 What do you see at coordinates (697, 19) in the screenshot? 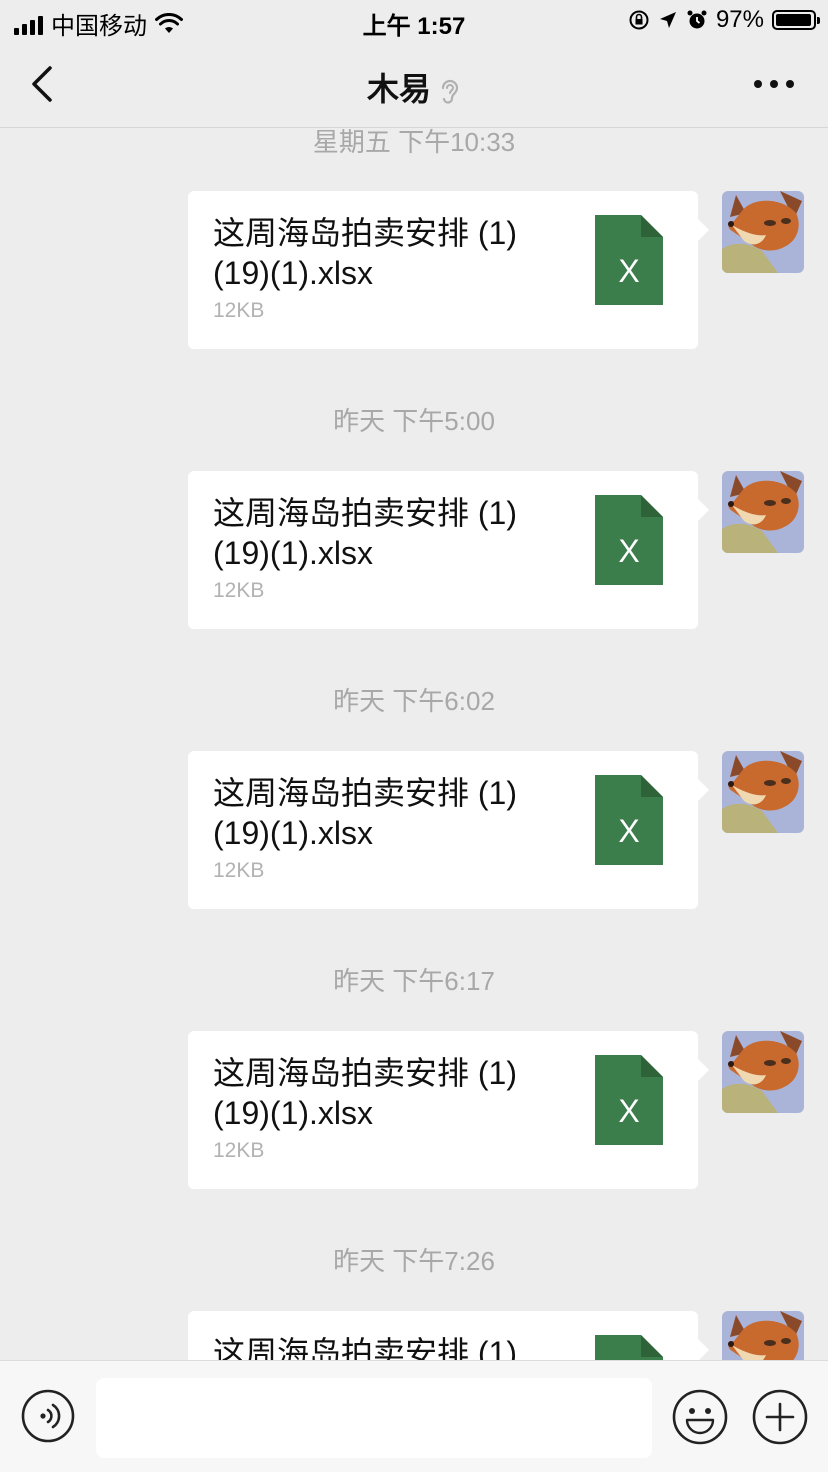
I see `alarm-icon` at bounding box center [697, 19].